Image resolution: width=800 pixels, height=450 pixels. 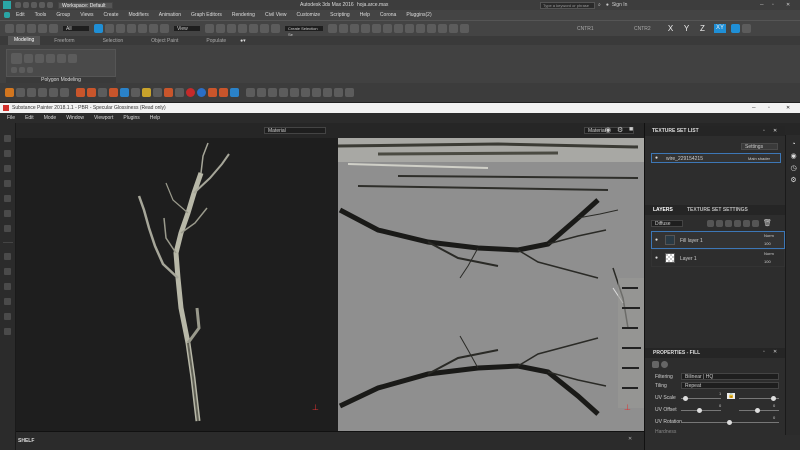 What do you see at coordinates (7, 138) in the screenshot?
I see `paint-brush-icon` at bounding box center [7, 138].